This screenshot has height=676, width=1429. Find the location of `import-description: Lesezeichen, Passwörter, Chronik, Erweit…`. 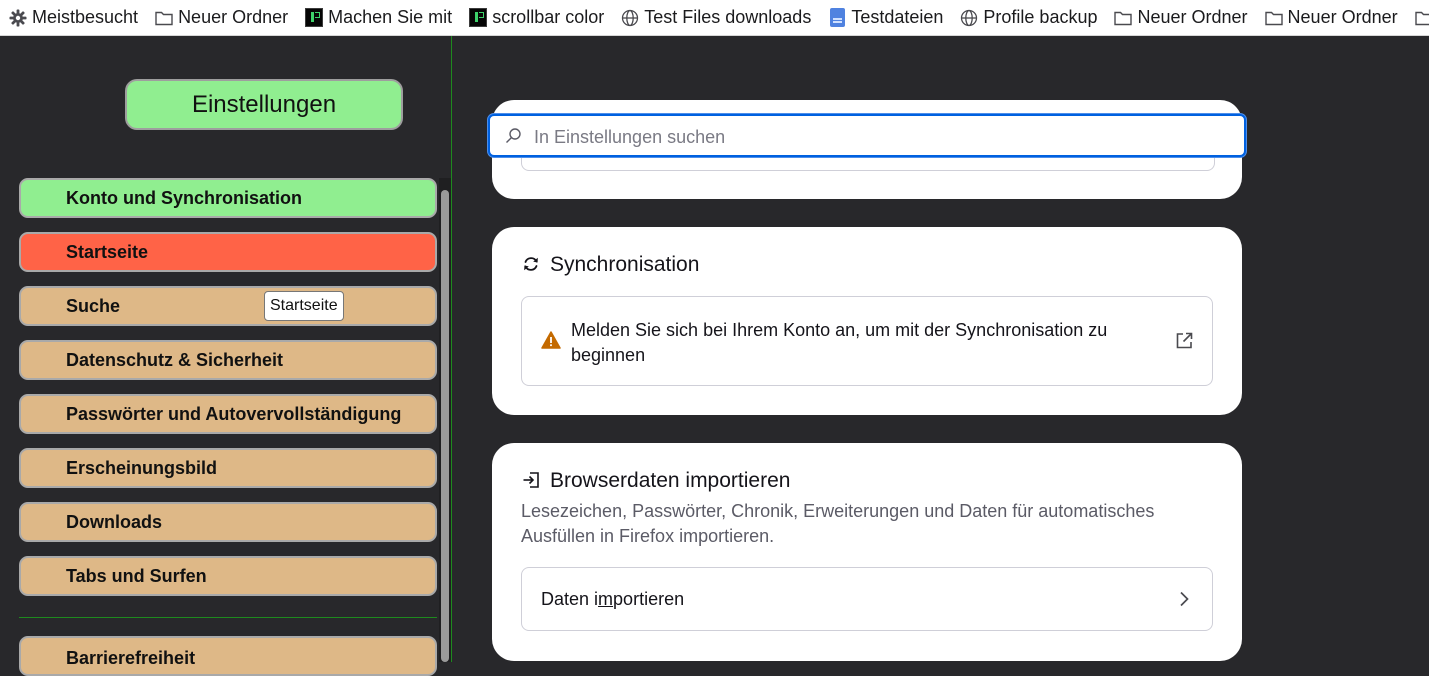

import-description: Lesezeichen, Passwörter, Chronik, Erweit… is located at coordinates (838, 523).